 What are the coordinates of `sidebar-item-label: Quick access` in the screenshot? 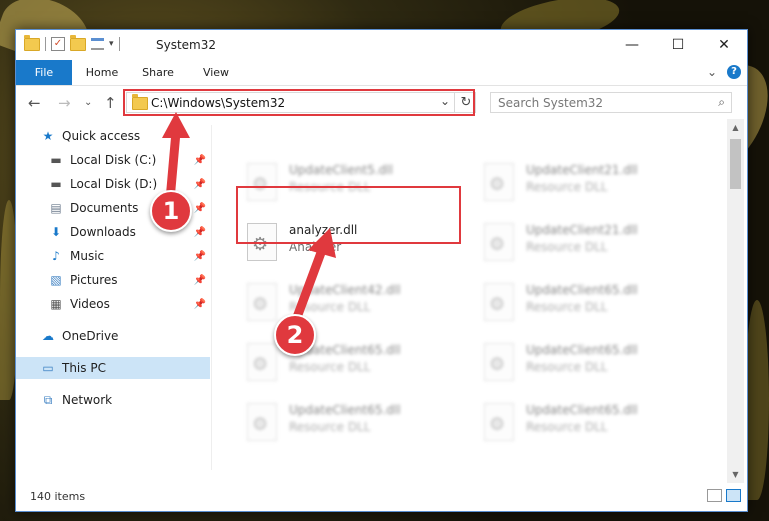 It's located at (101, 136).